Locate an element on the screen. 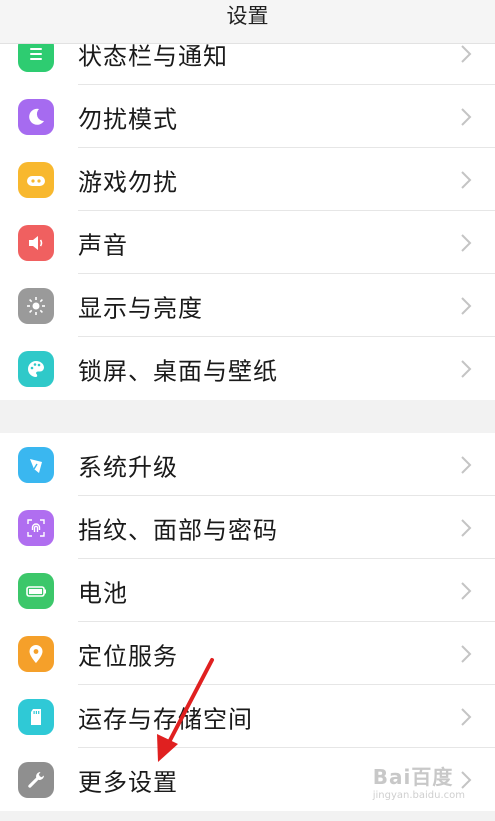 The width and height of the screenshot is (495, 821). settings-item-label: 指纹、面部与密码 is located at coordinates (178, 530).